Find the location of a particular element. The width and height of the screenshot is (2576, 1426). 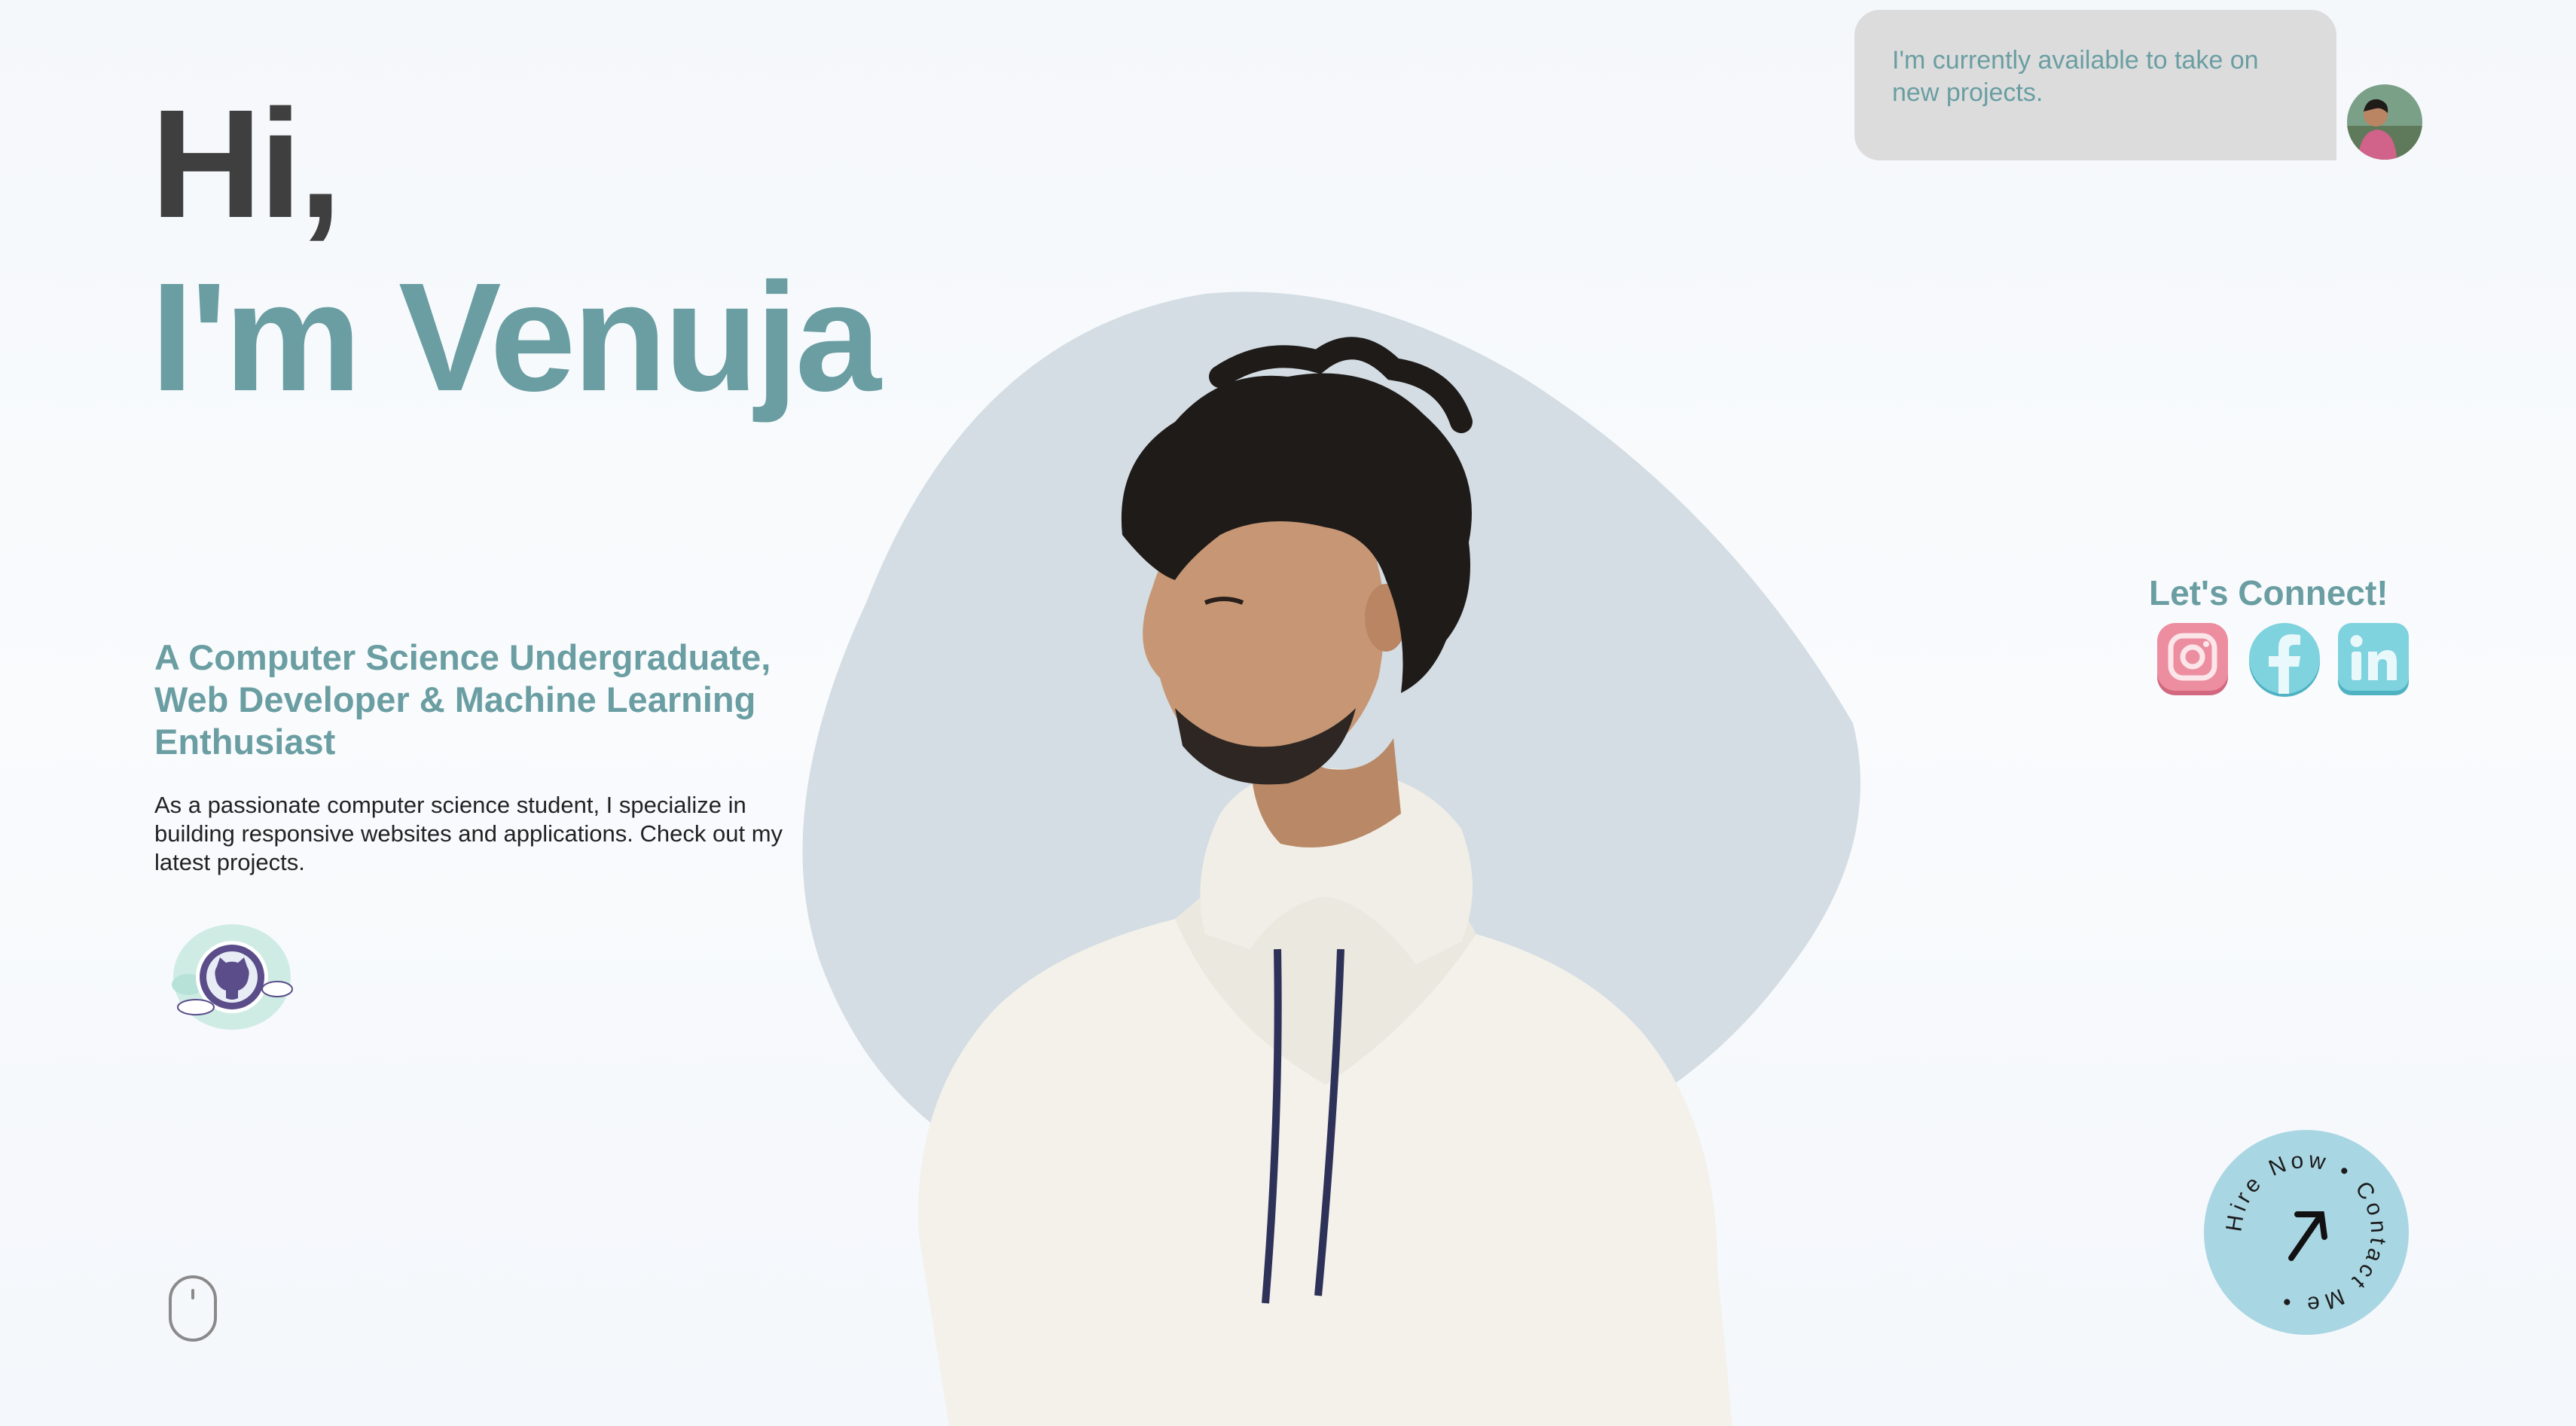

github-link is located at coordinates (230, 977).